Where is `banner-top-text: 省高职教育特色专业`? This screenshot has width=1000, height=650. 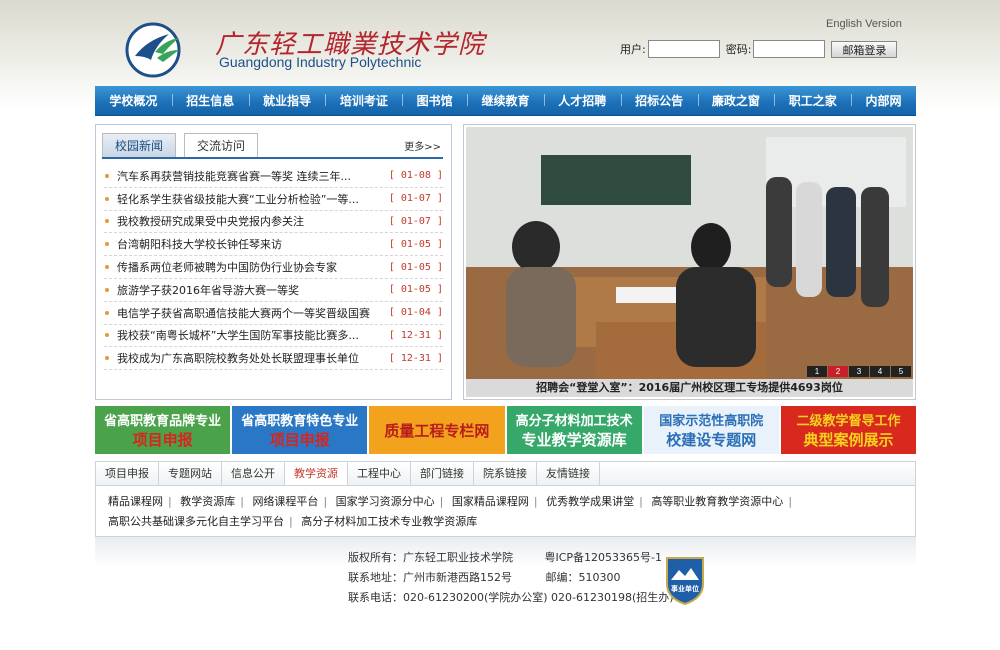 banner-top-text: 省高职教育特色专业 is located at coordinates (300, 421).